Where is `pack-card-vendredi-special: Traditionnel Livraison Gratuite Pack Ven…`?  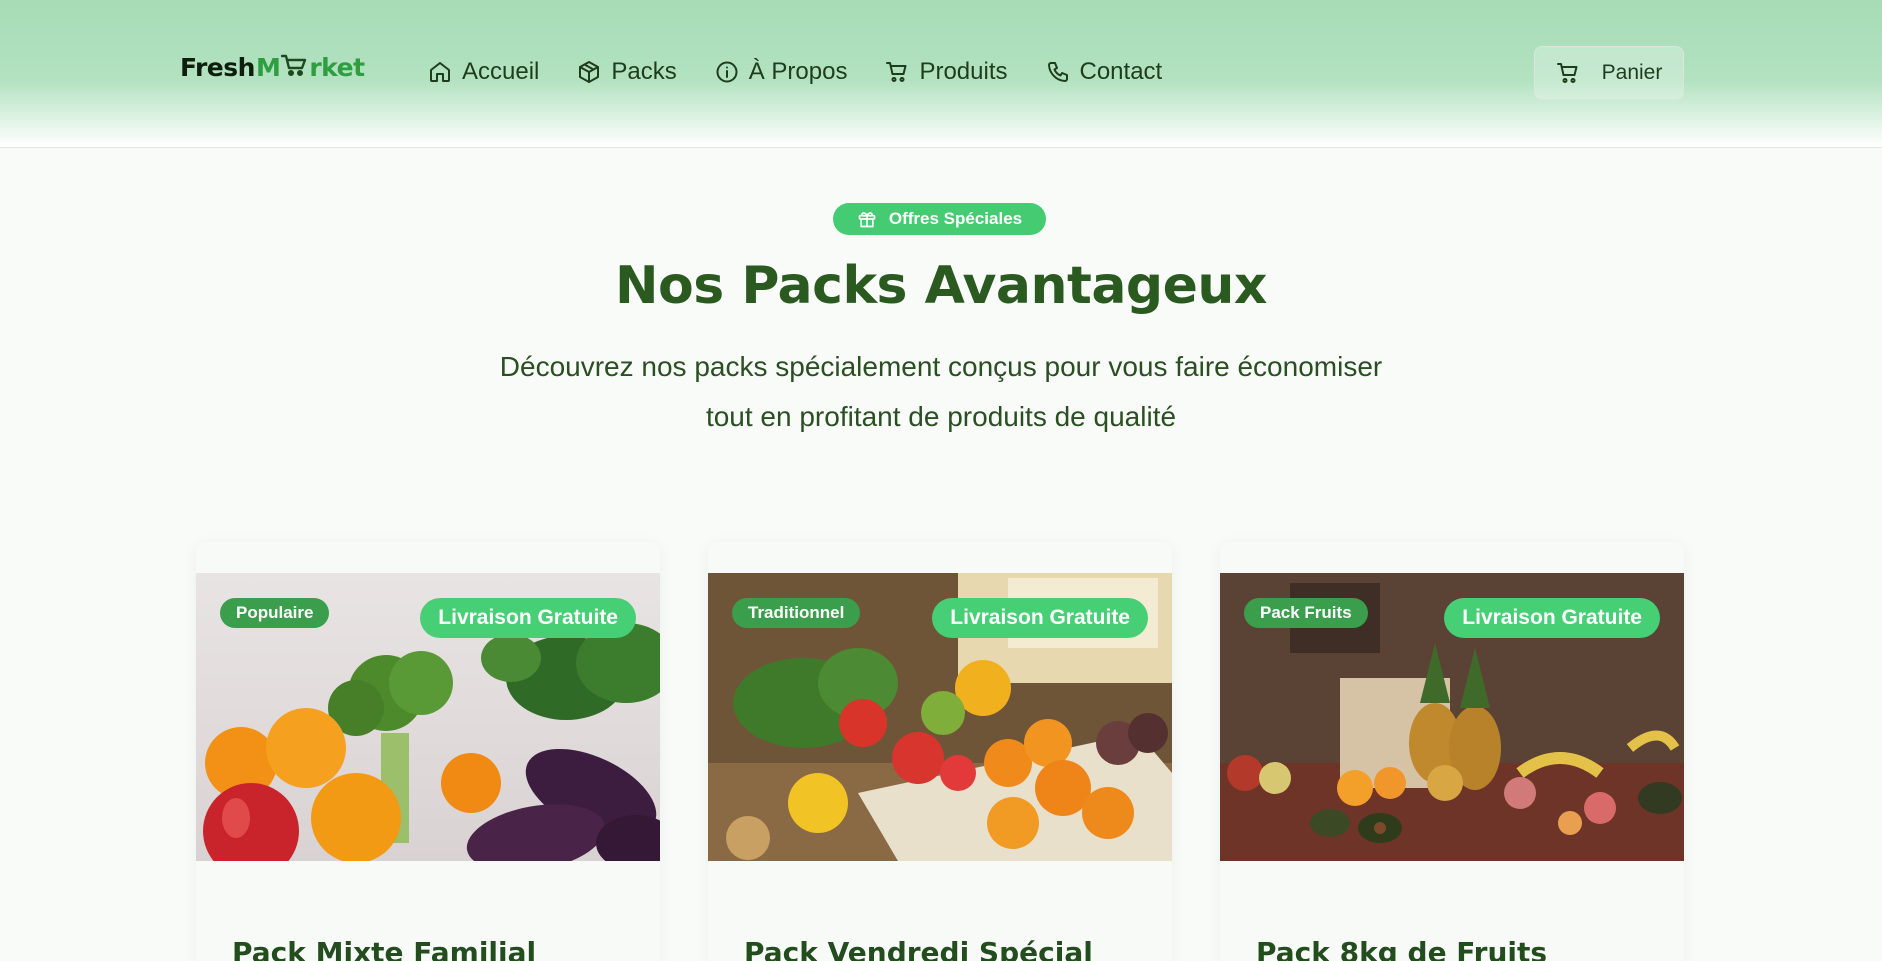
pack-card-vendredi-special: Traditionnel Livraison Gratuite Pack Ven… is located at coordinates (940, 751).